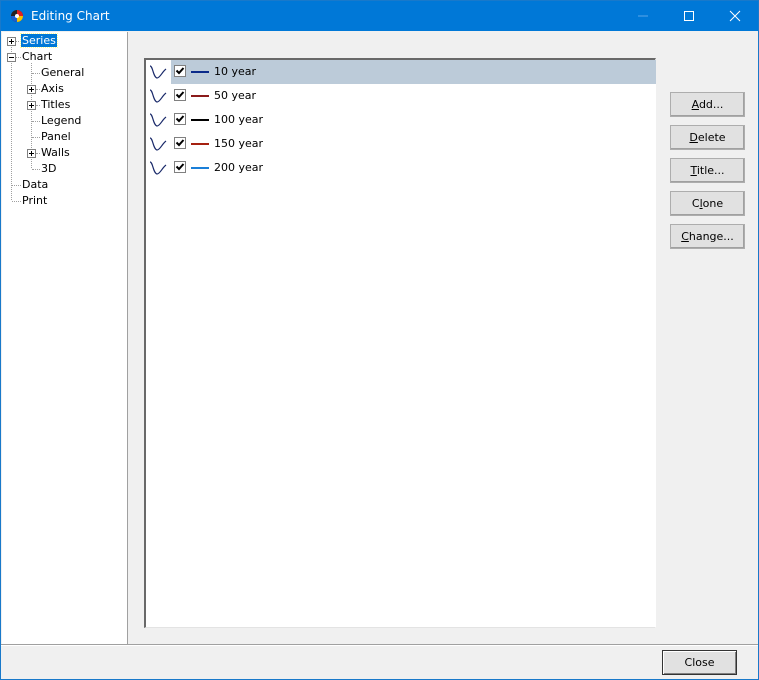 The width and height of the screenshot is (759, 680). I want to click on app-icon, so click(17, 16).